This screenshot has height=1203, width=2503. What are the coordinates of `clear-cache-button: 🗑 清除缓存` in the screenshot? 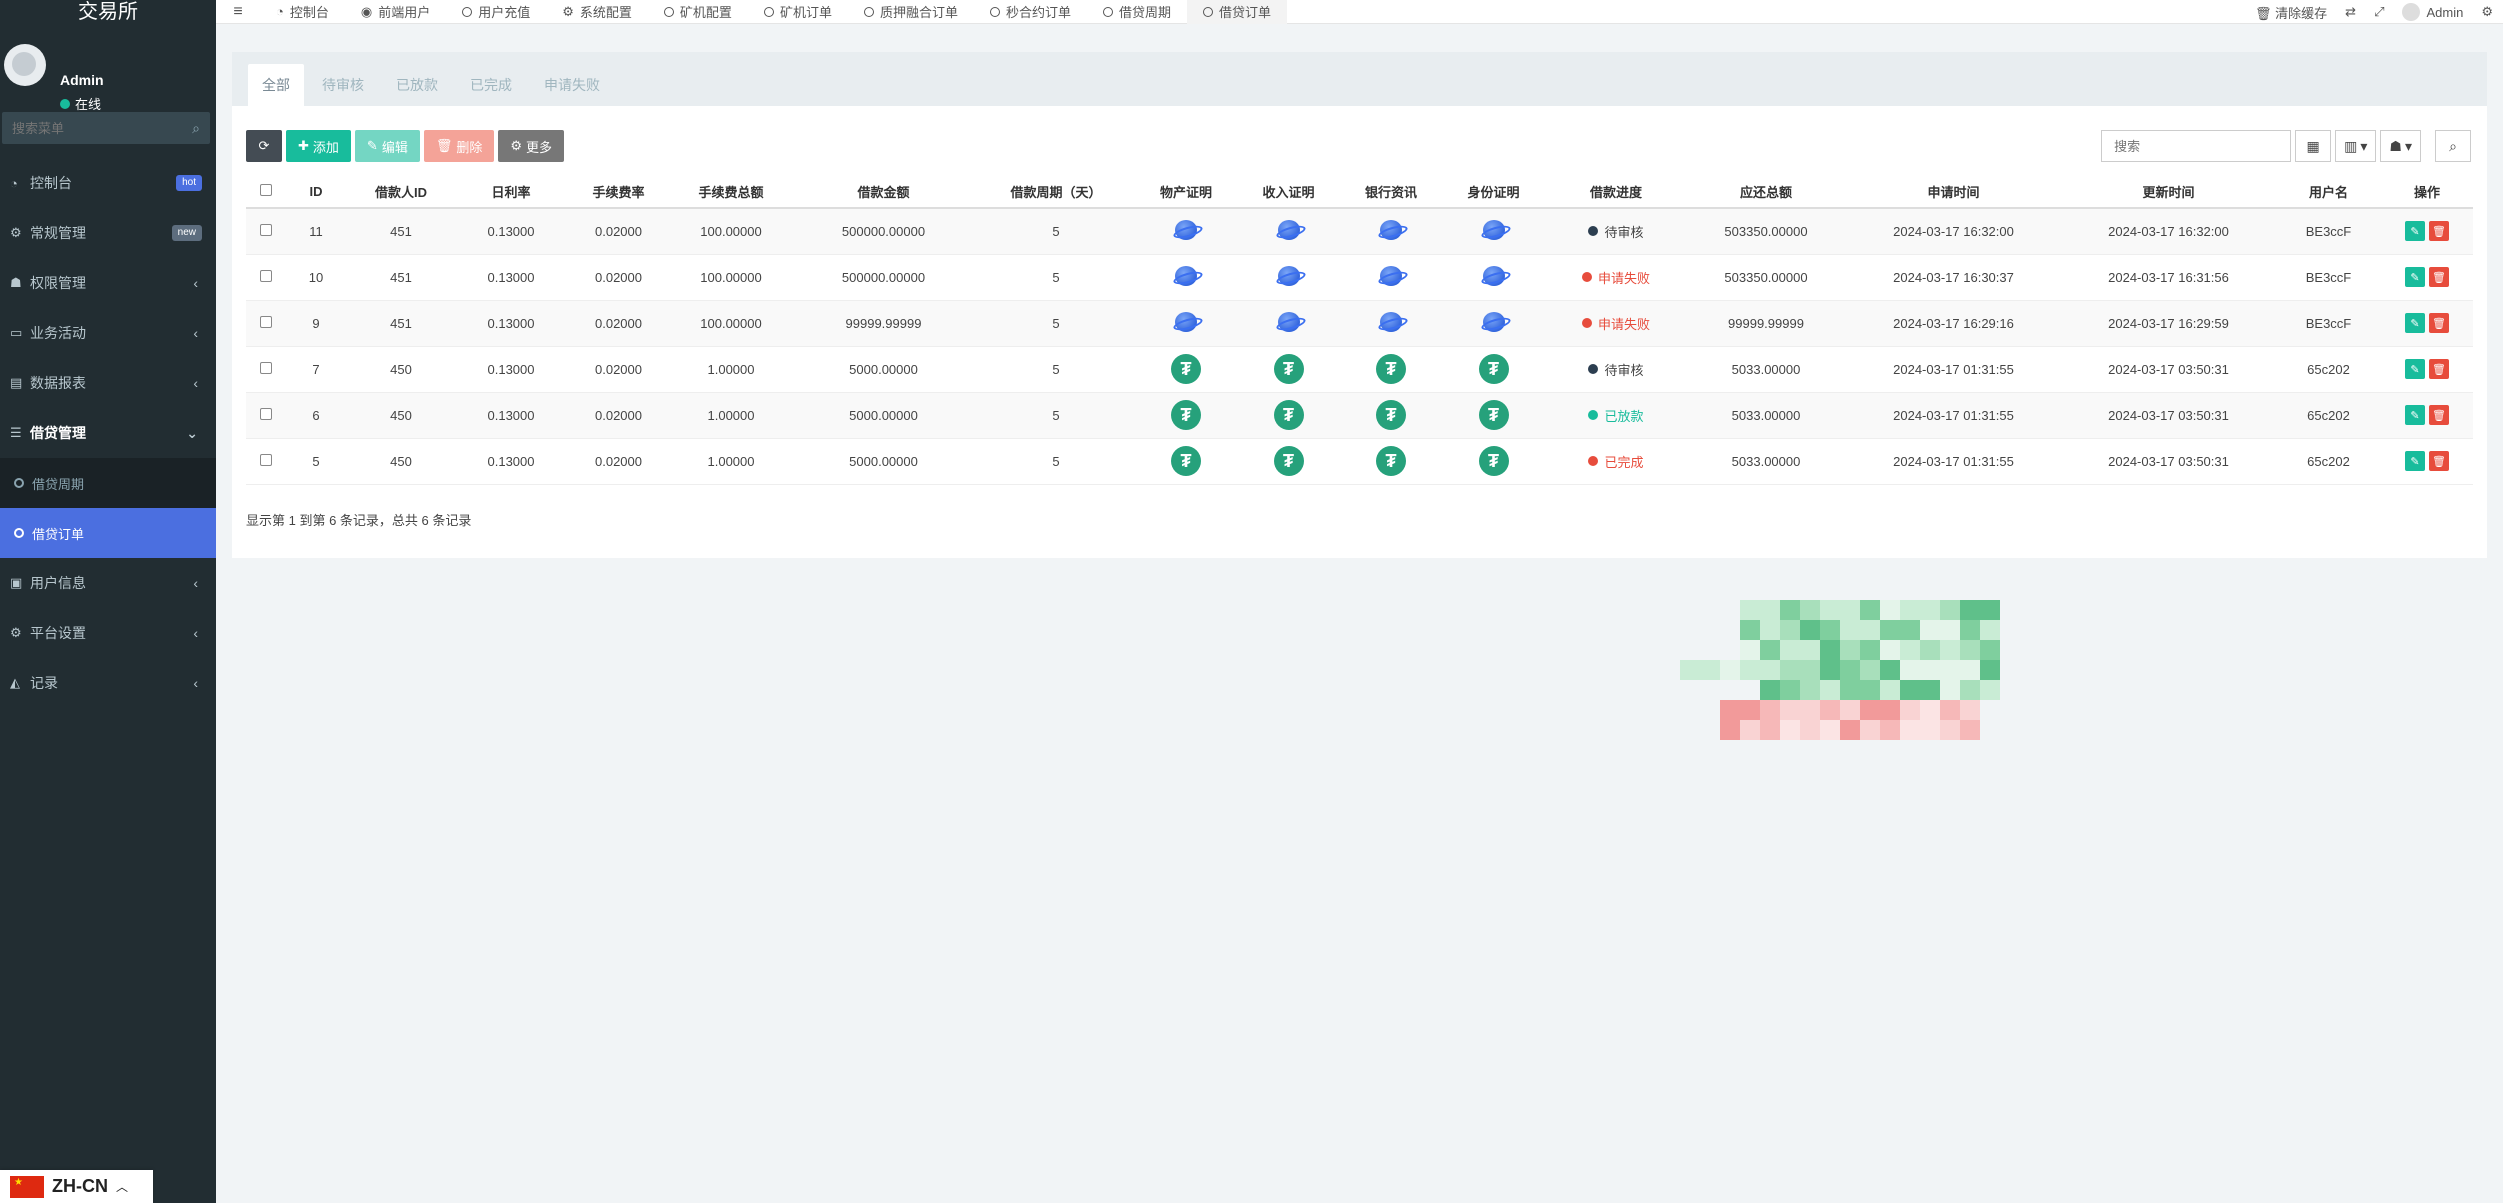 It's located at (2291, 12).